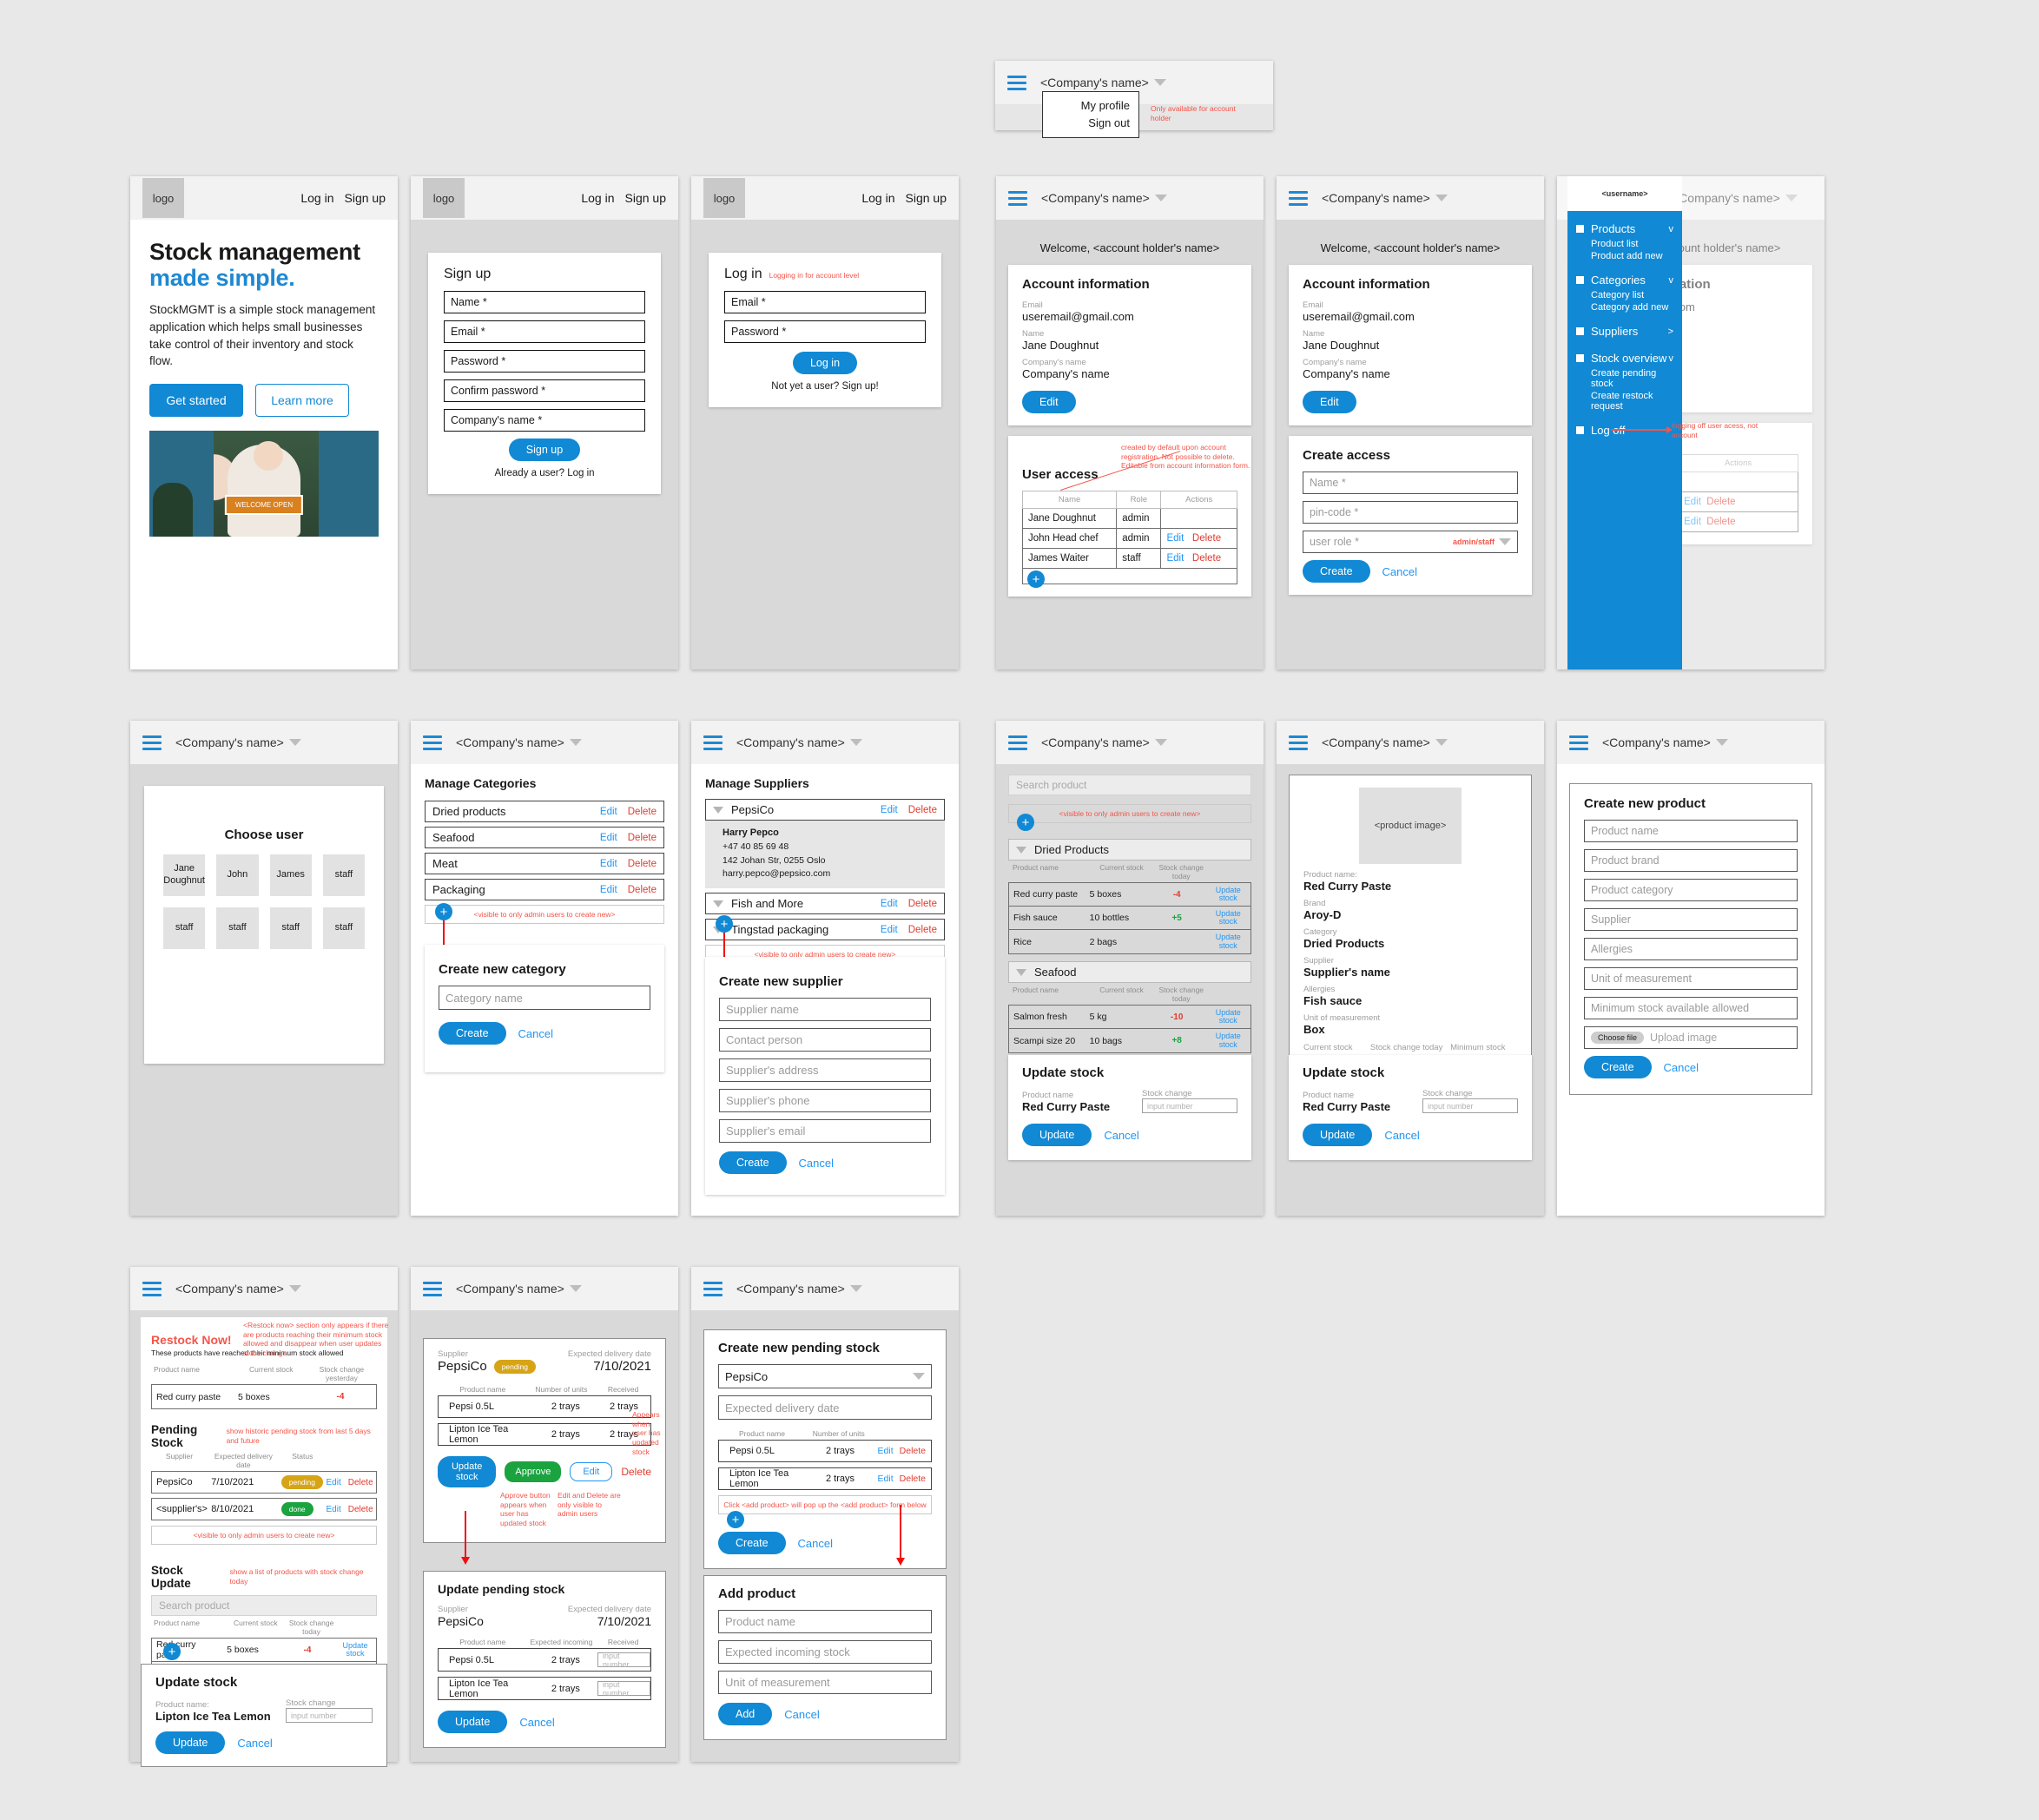 The image size is (2039, 1820). Describe the element at coordinates (1624, 229) in the screenshot. I see `sidebar-item-products: Products v` at that location.